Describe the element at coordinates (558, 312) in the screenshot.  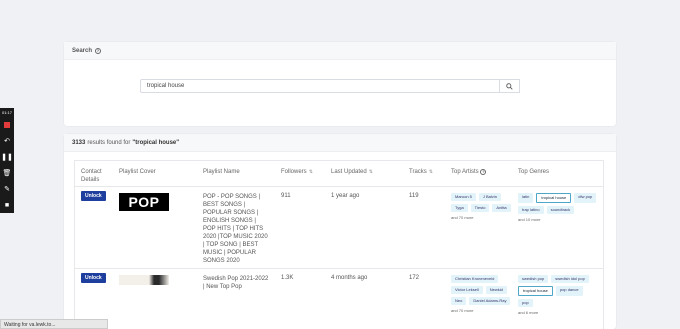
I see `genres-more: and 6 more` at that location.